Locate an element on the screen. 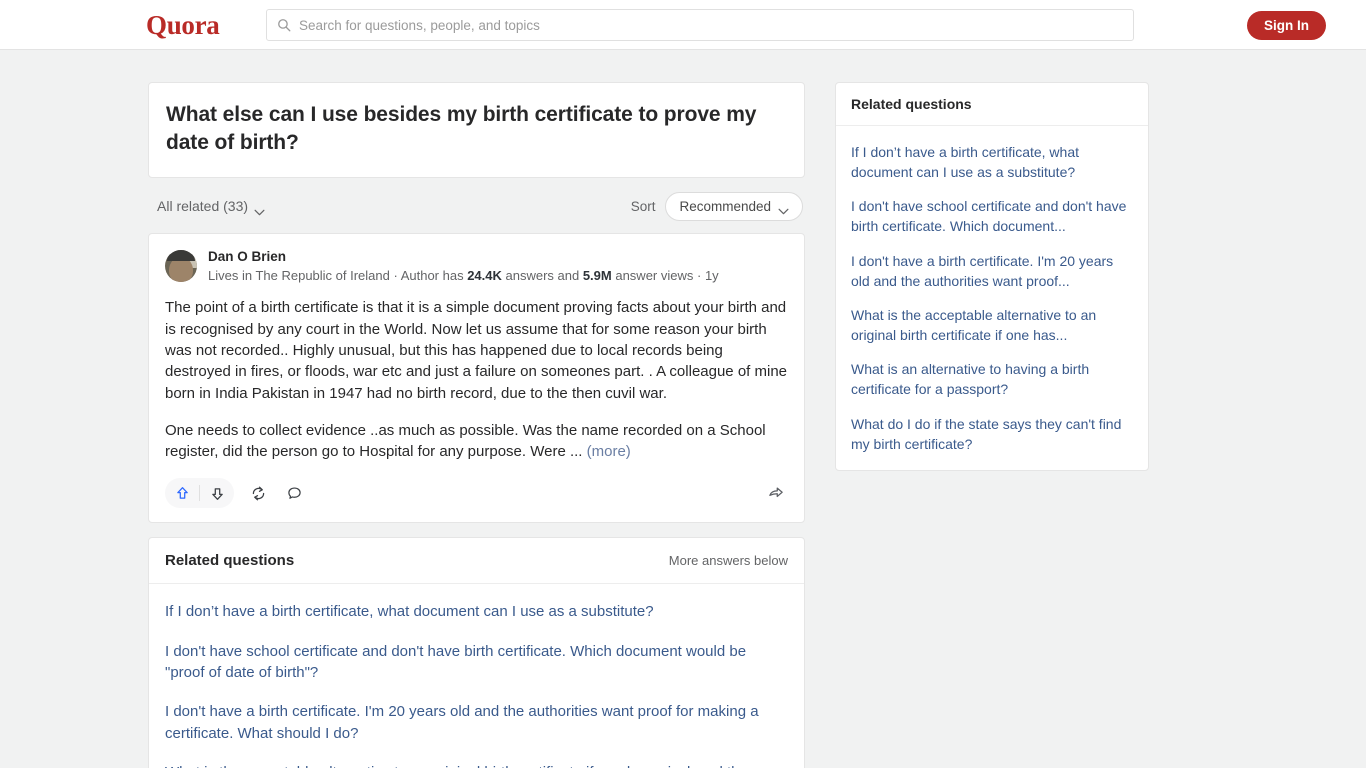 This screenshot has width=1366, height=768. related-questions-header: Related questions More answers below is located at coordinates (476, 561).